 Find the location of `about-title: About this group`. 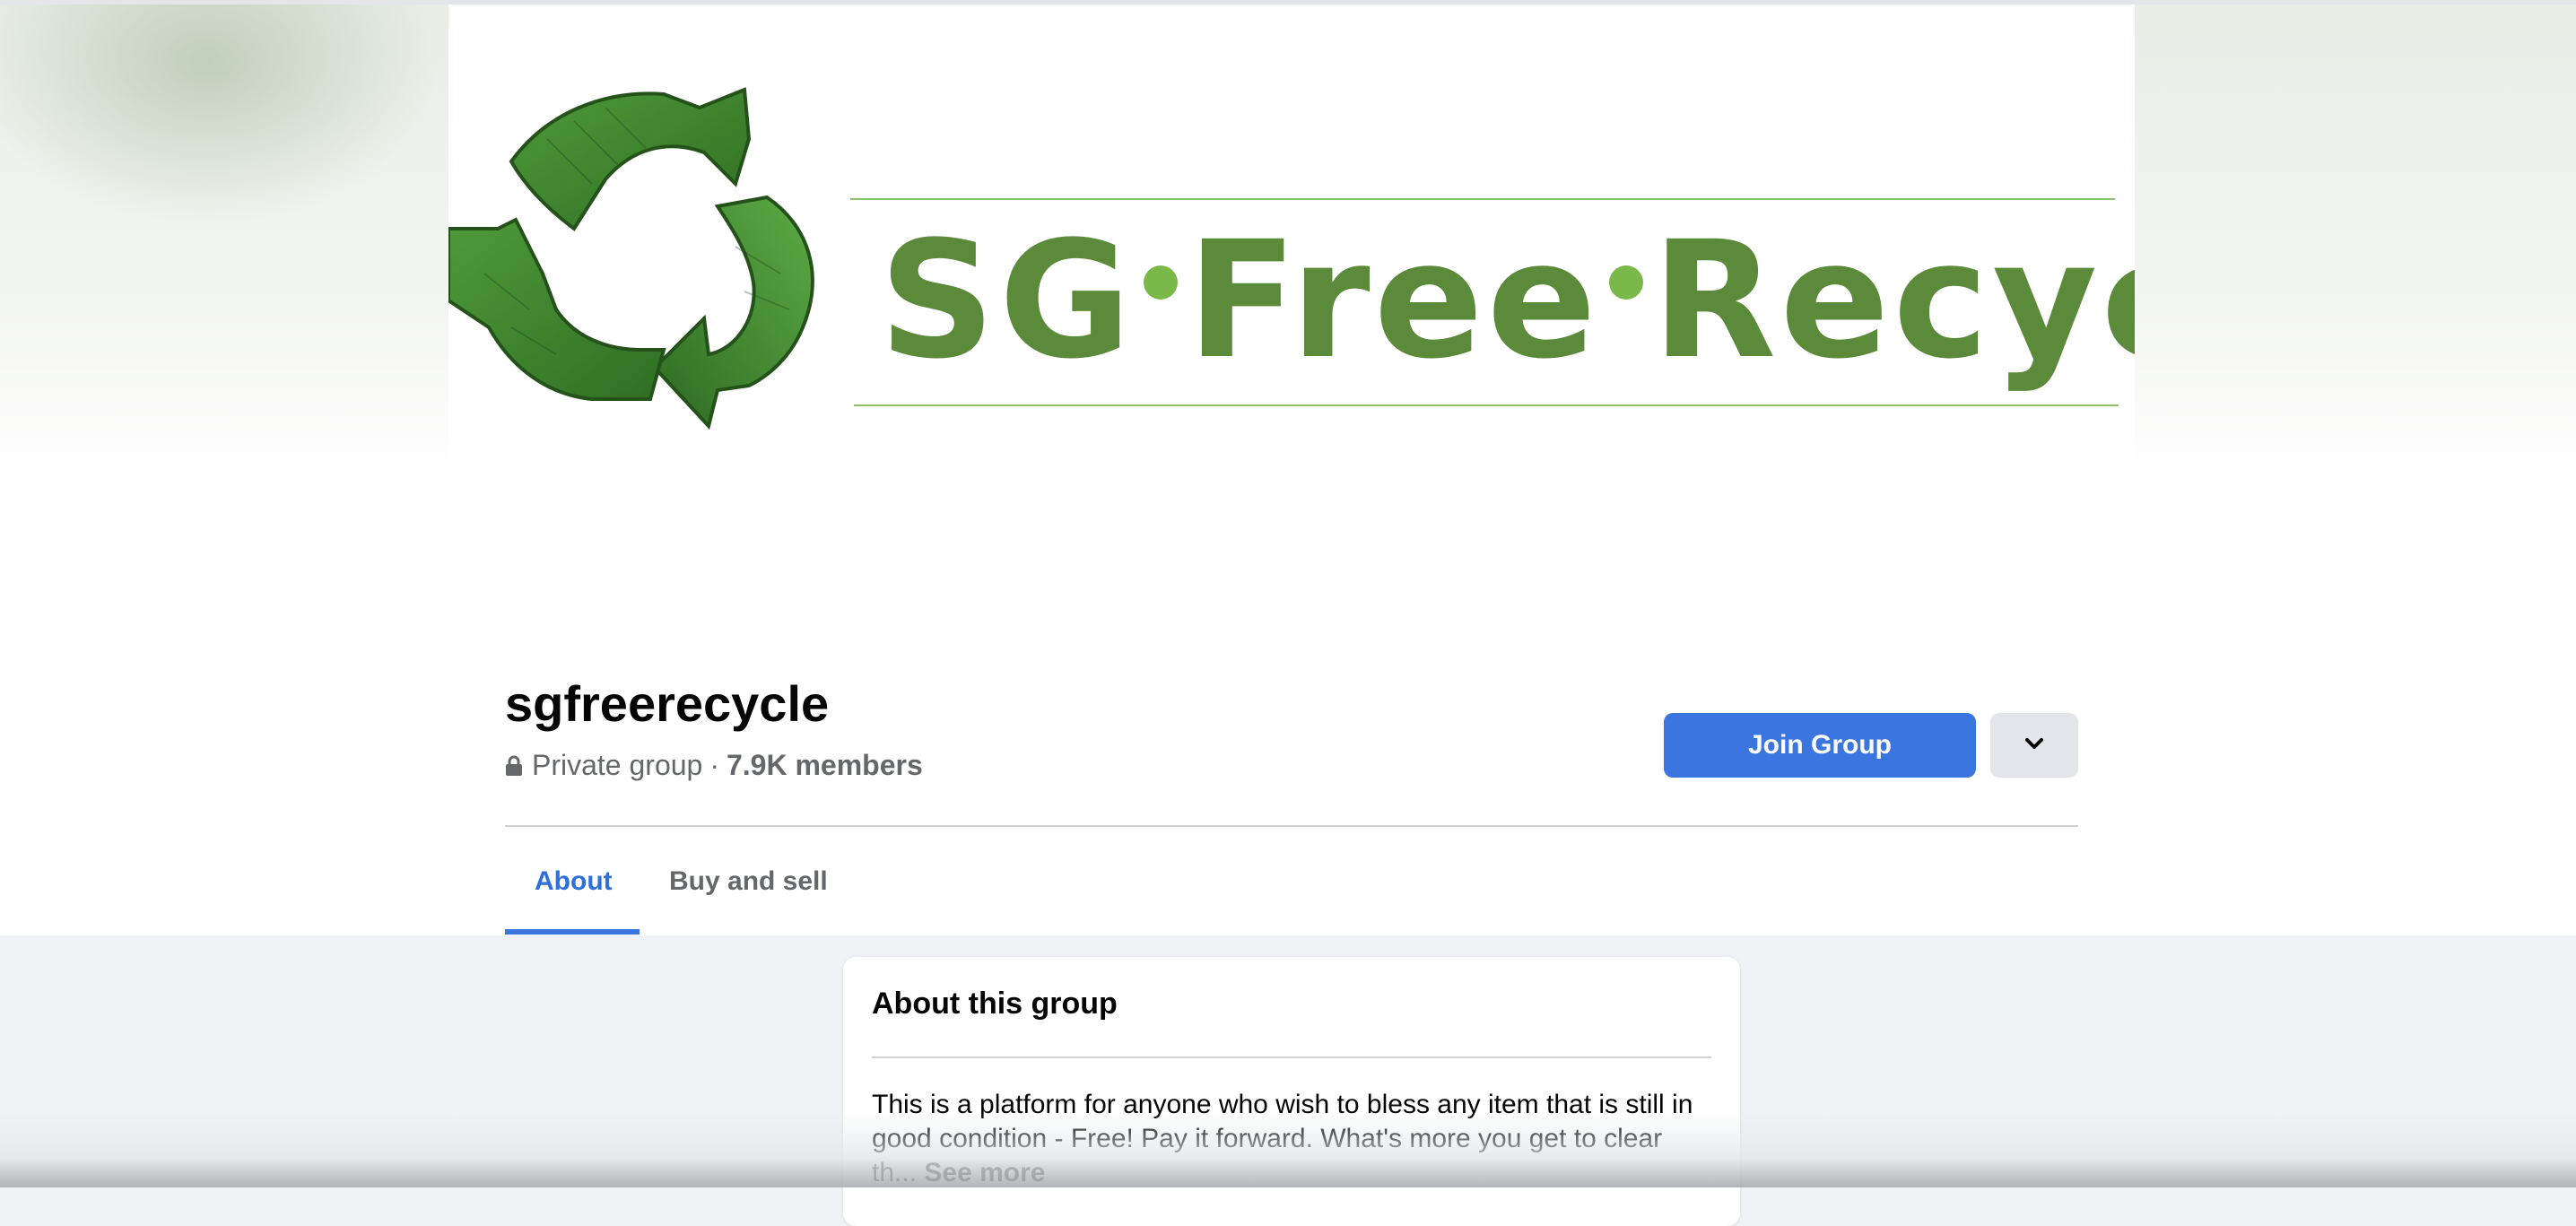

about-title: About this group is located at coordinates (995, 1004).